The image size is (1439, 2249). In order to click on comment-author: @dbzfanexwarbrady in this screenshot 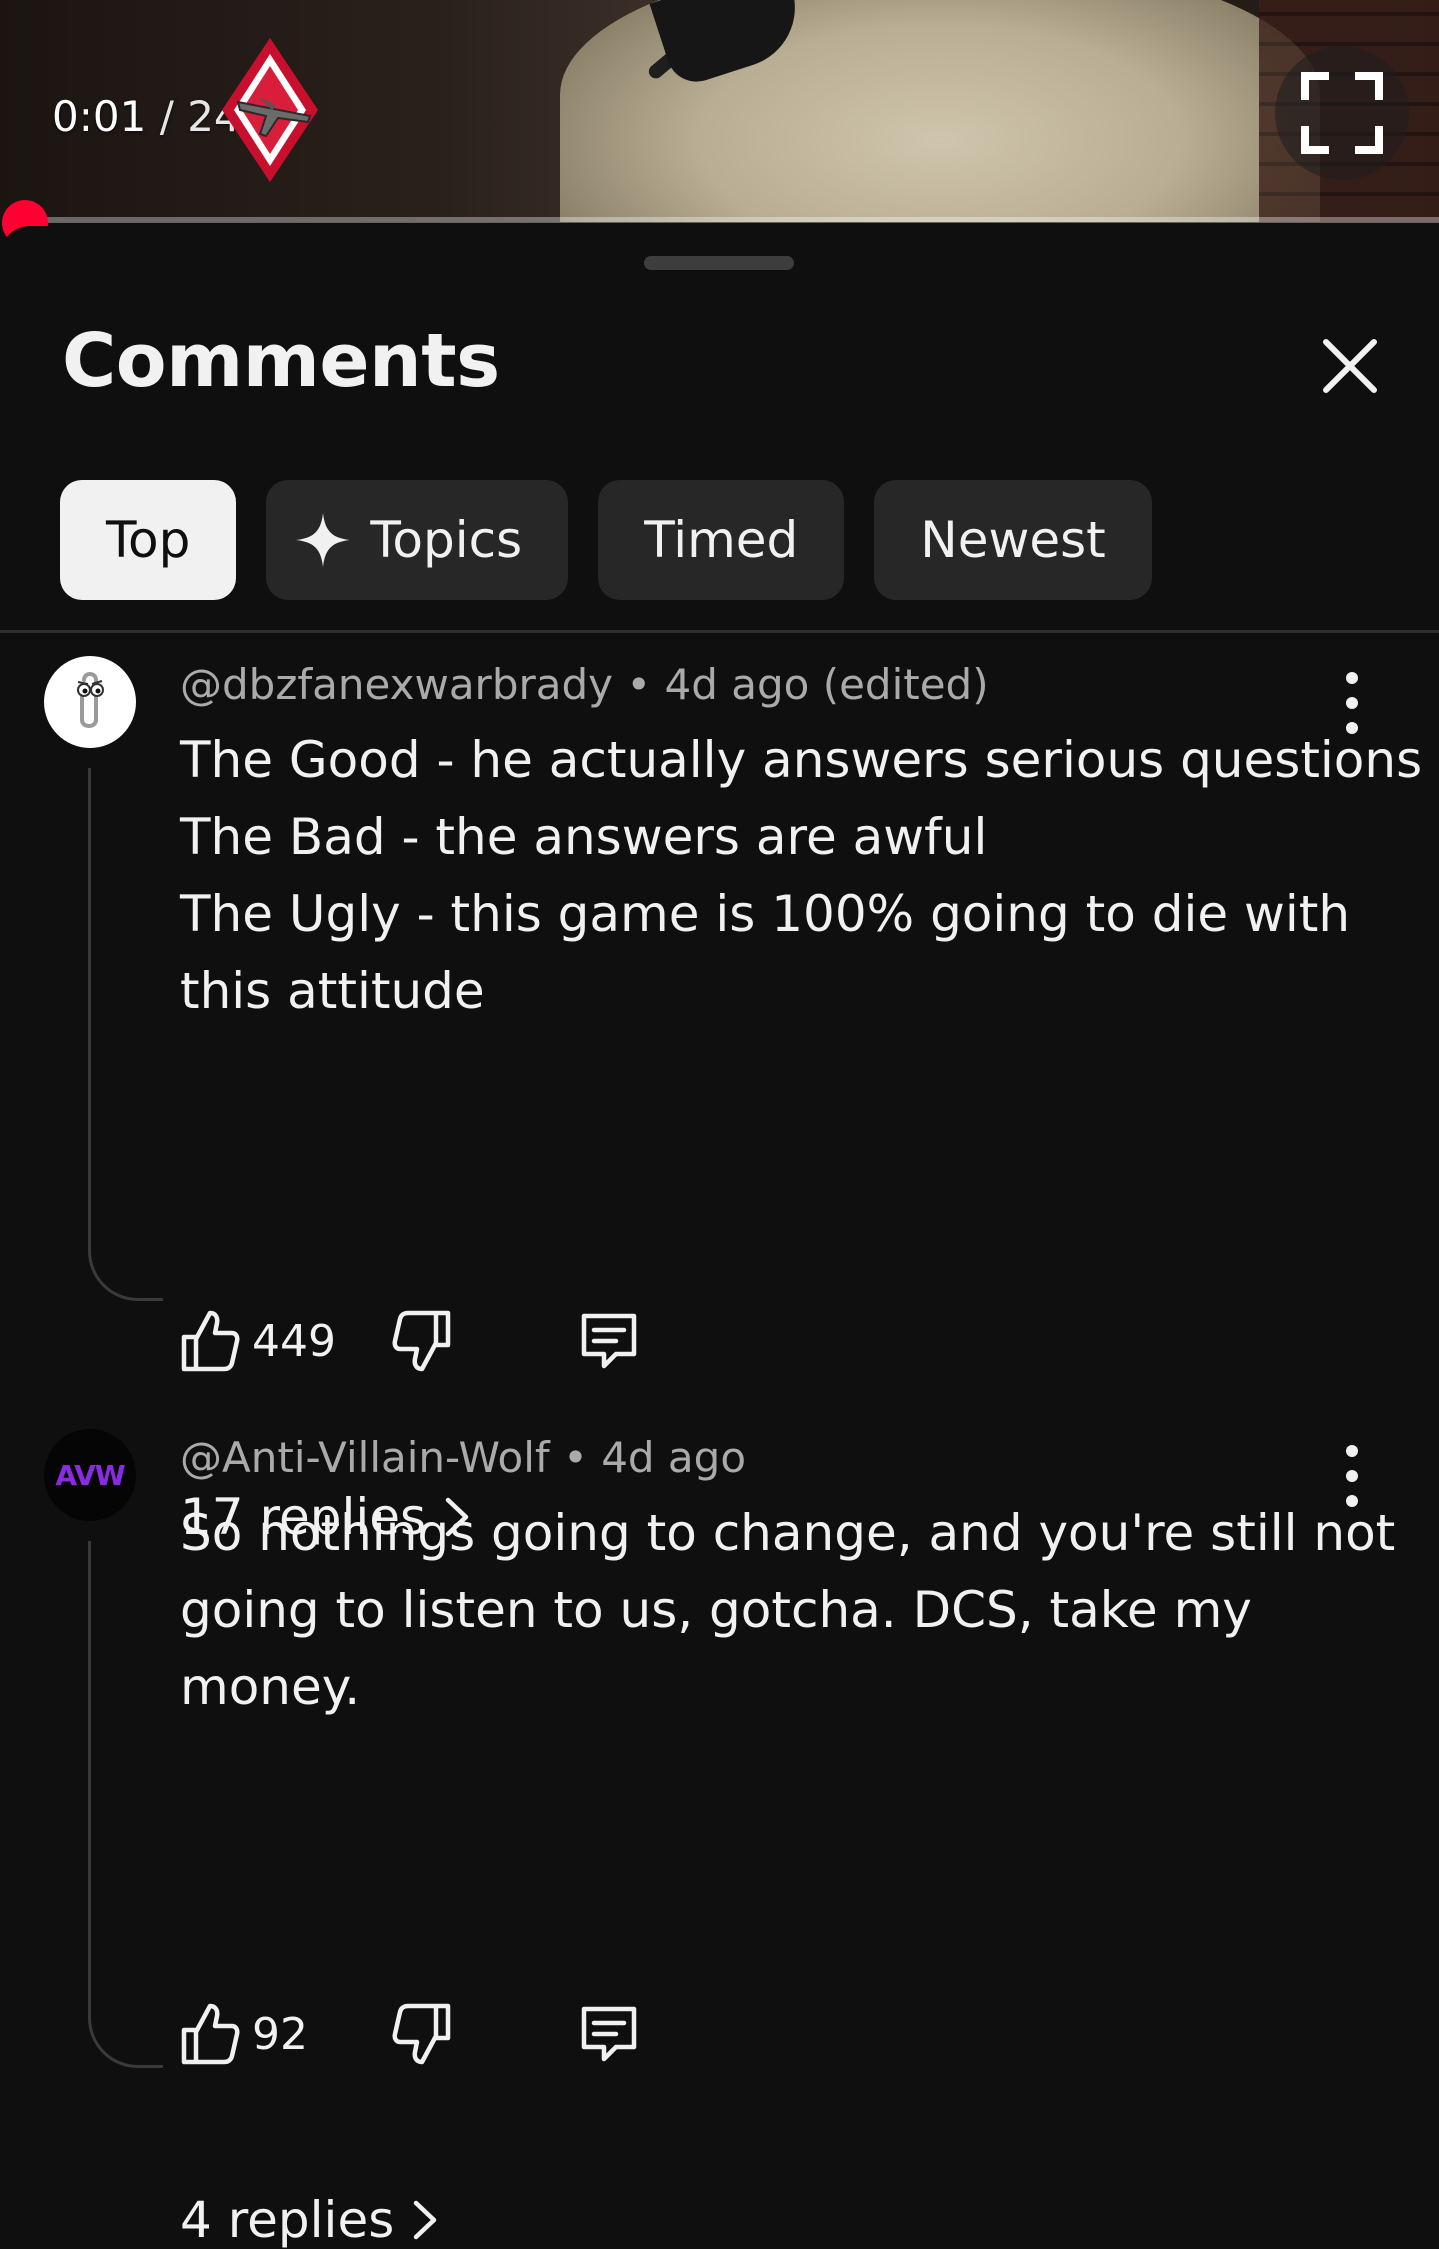, I will do `click(396, 684)`.